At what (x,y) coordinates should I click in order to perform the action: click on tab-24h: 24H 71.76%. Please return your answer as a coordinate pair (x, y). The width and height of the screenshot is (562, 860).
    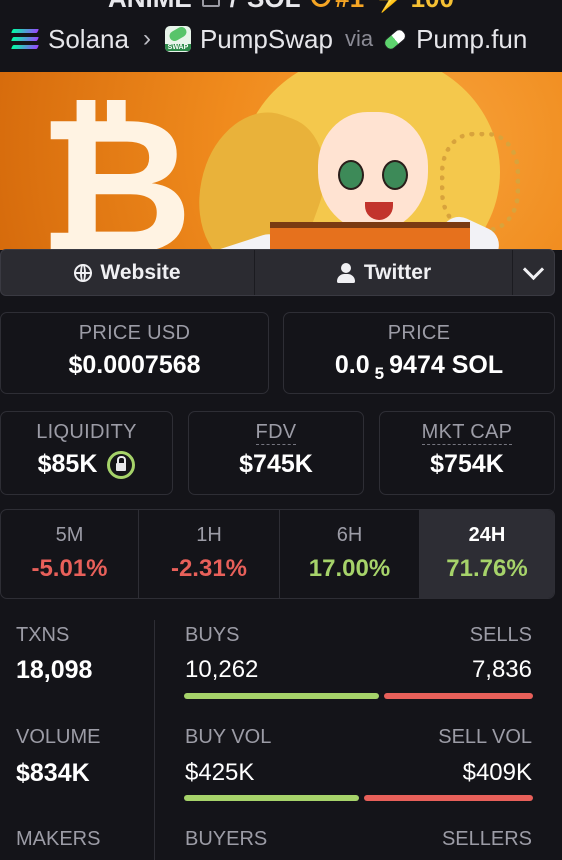
    Looking at the image, I should click on (487, 554).